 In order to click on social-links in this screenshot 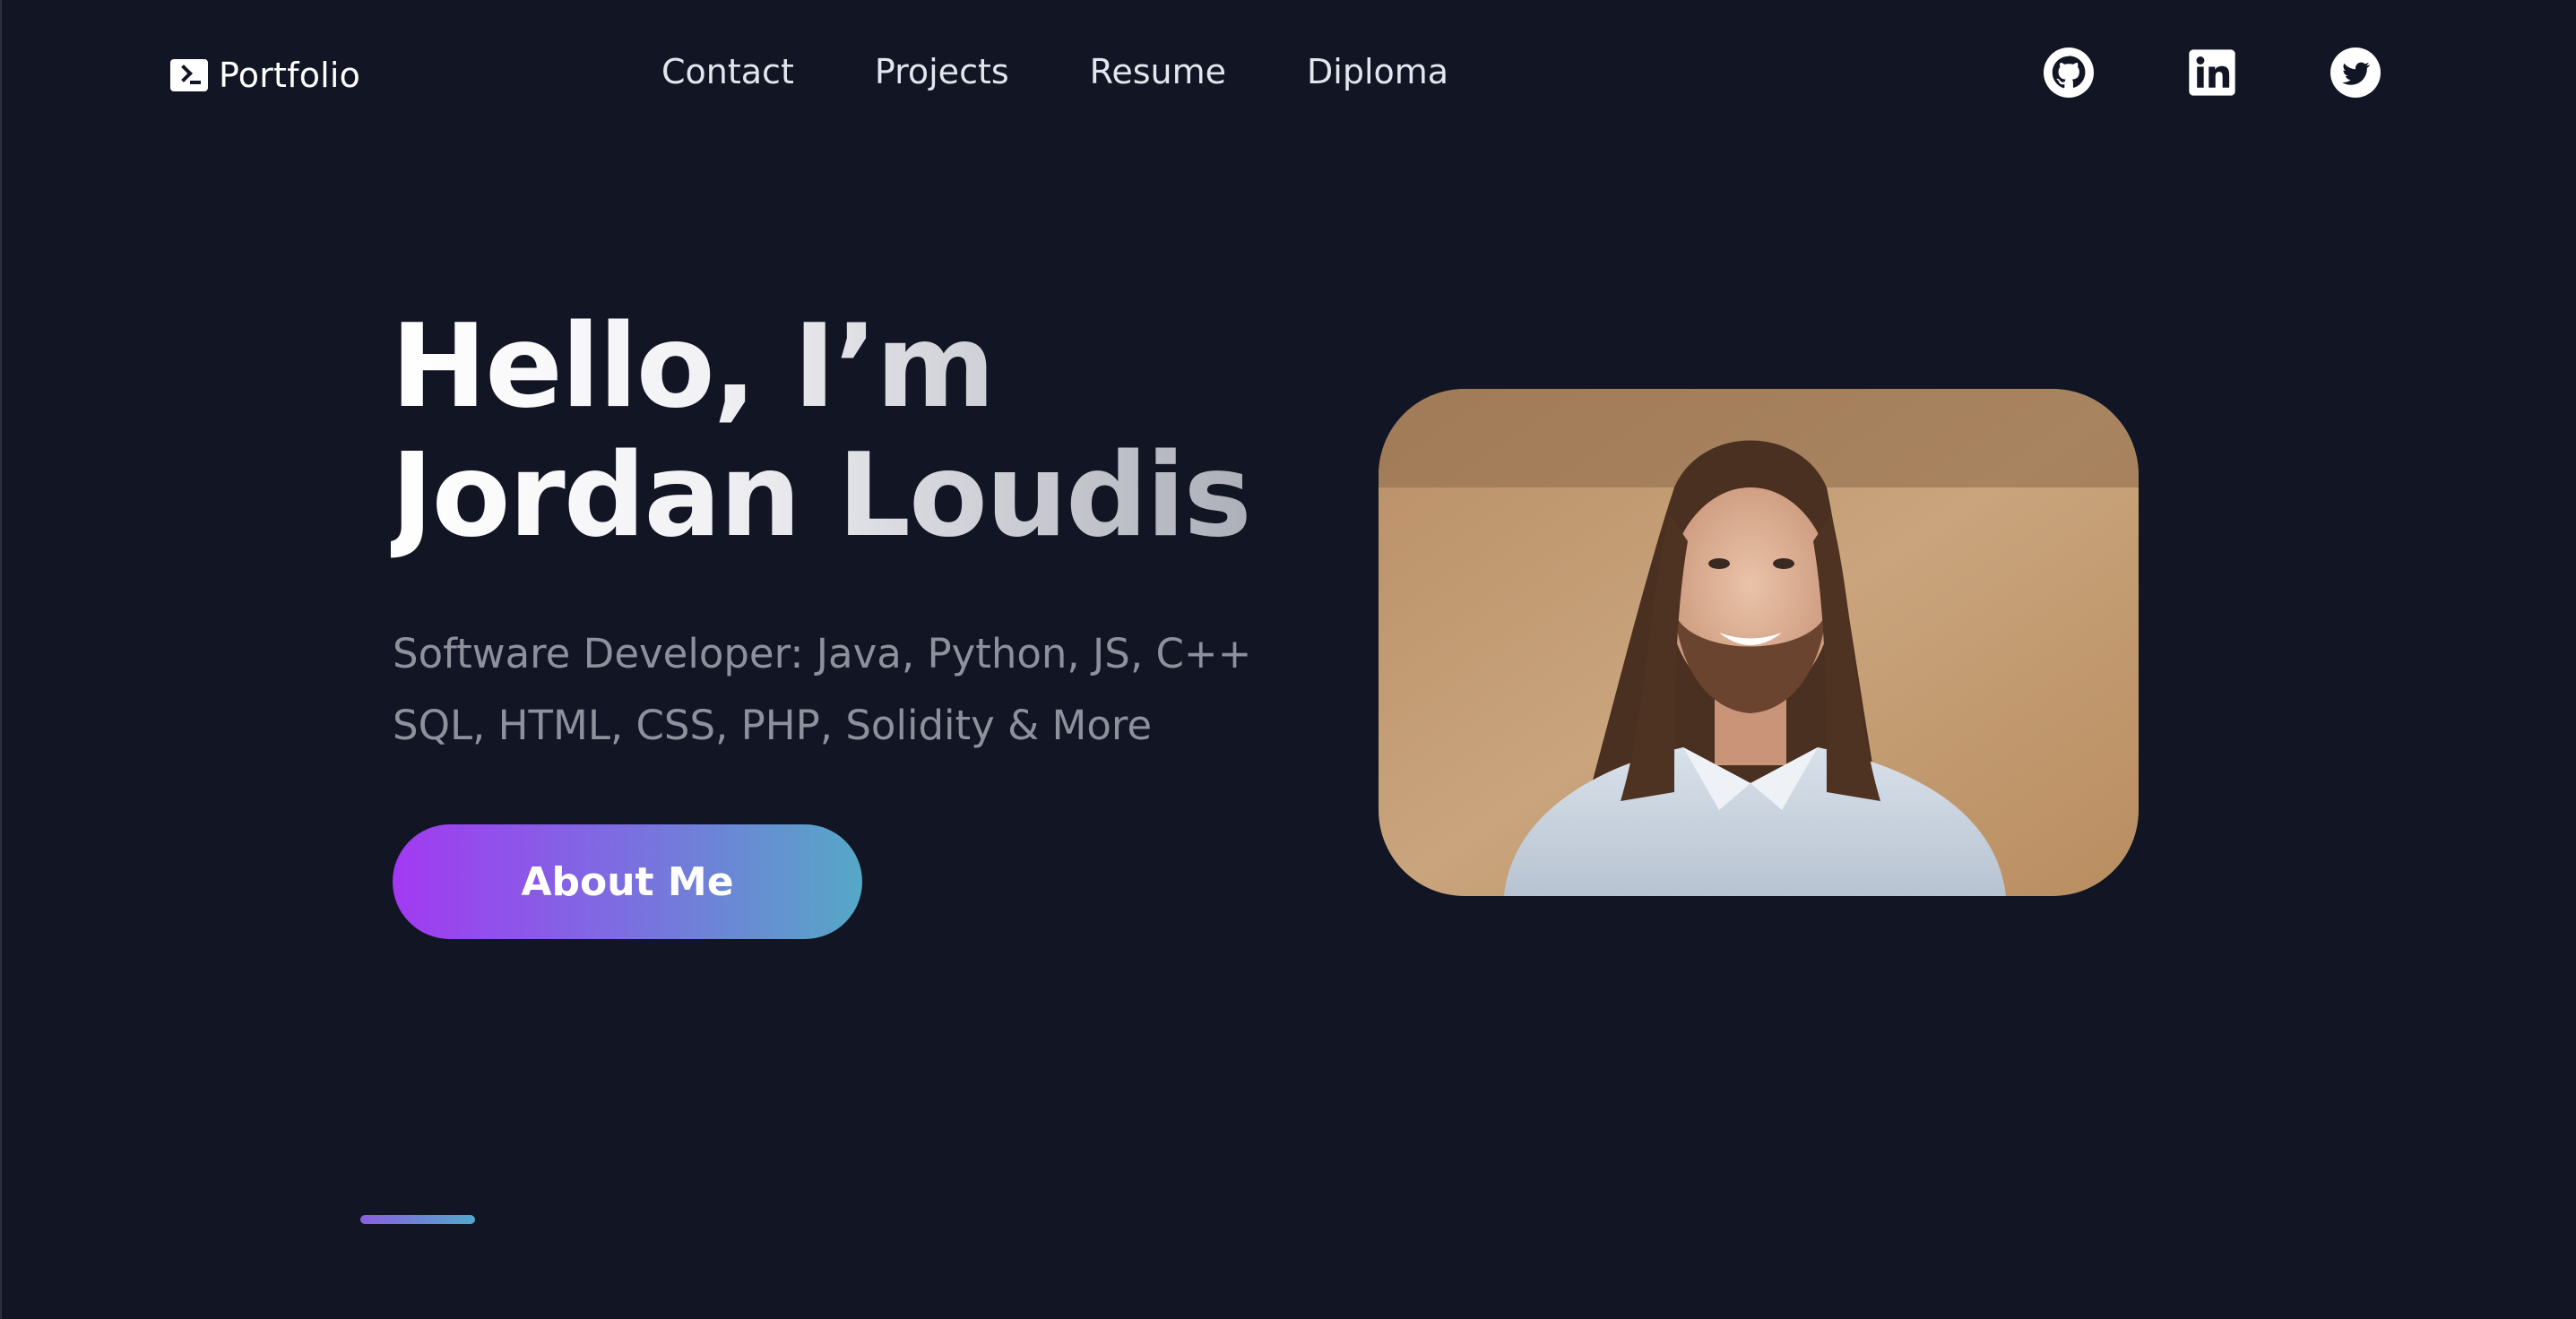, I will do `click(2212, 72)`.